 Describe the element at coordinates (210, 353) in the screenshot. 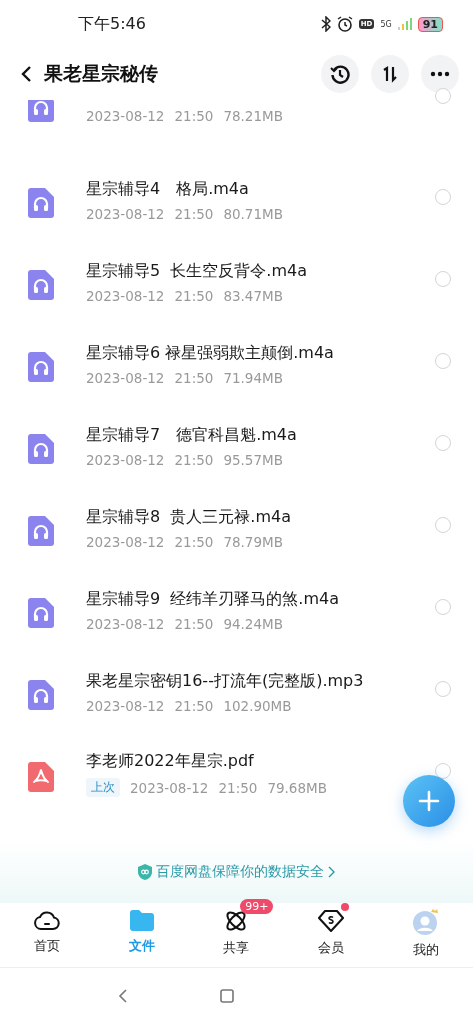

I see `file-name: 星宗辅导6 禄星强弱欺主颠倒.m4a` at that location.